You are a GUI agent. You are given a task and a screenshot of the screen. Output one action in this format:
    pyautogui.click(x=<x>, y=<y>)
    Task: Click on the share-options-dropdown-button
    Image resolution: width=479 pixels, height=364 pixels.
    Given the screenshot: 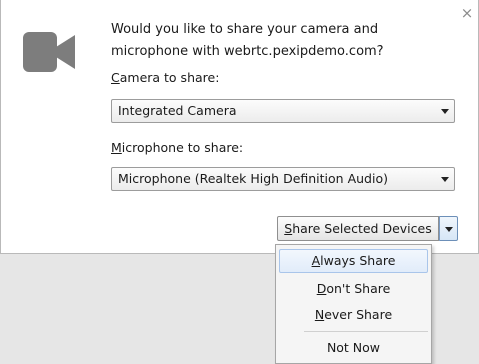 What is the action you would take?
    pyautogui.click(x=448, y=228)
    